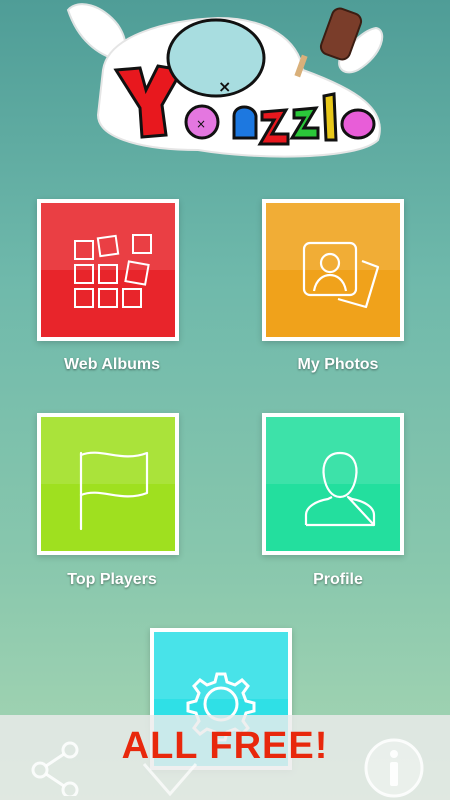 The height and width of the screenshot is (800, 450). I want to click on web-albums-tile, so click(108, 270).